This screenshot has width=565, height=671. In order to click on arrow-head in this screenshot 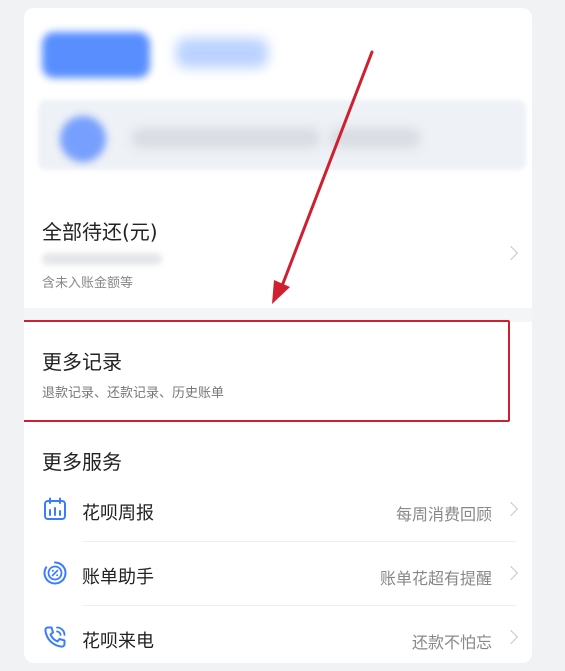, I will do `click(281, 292)`.